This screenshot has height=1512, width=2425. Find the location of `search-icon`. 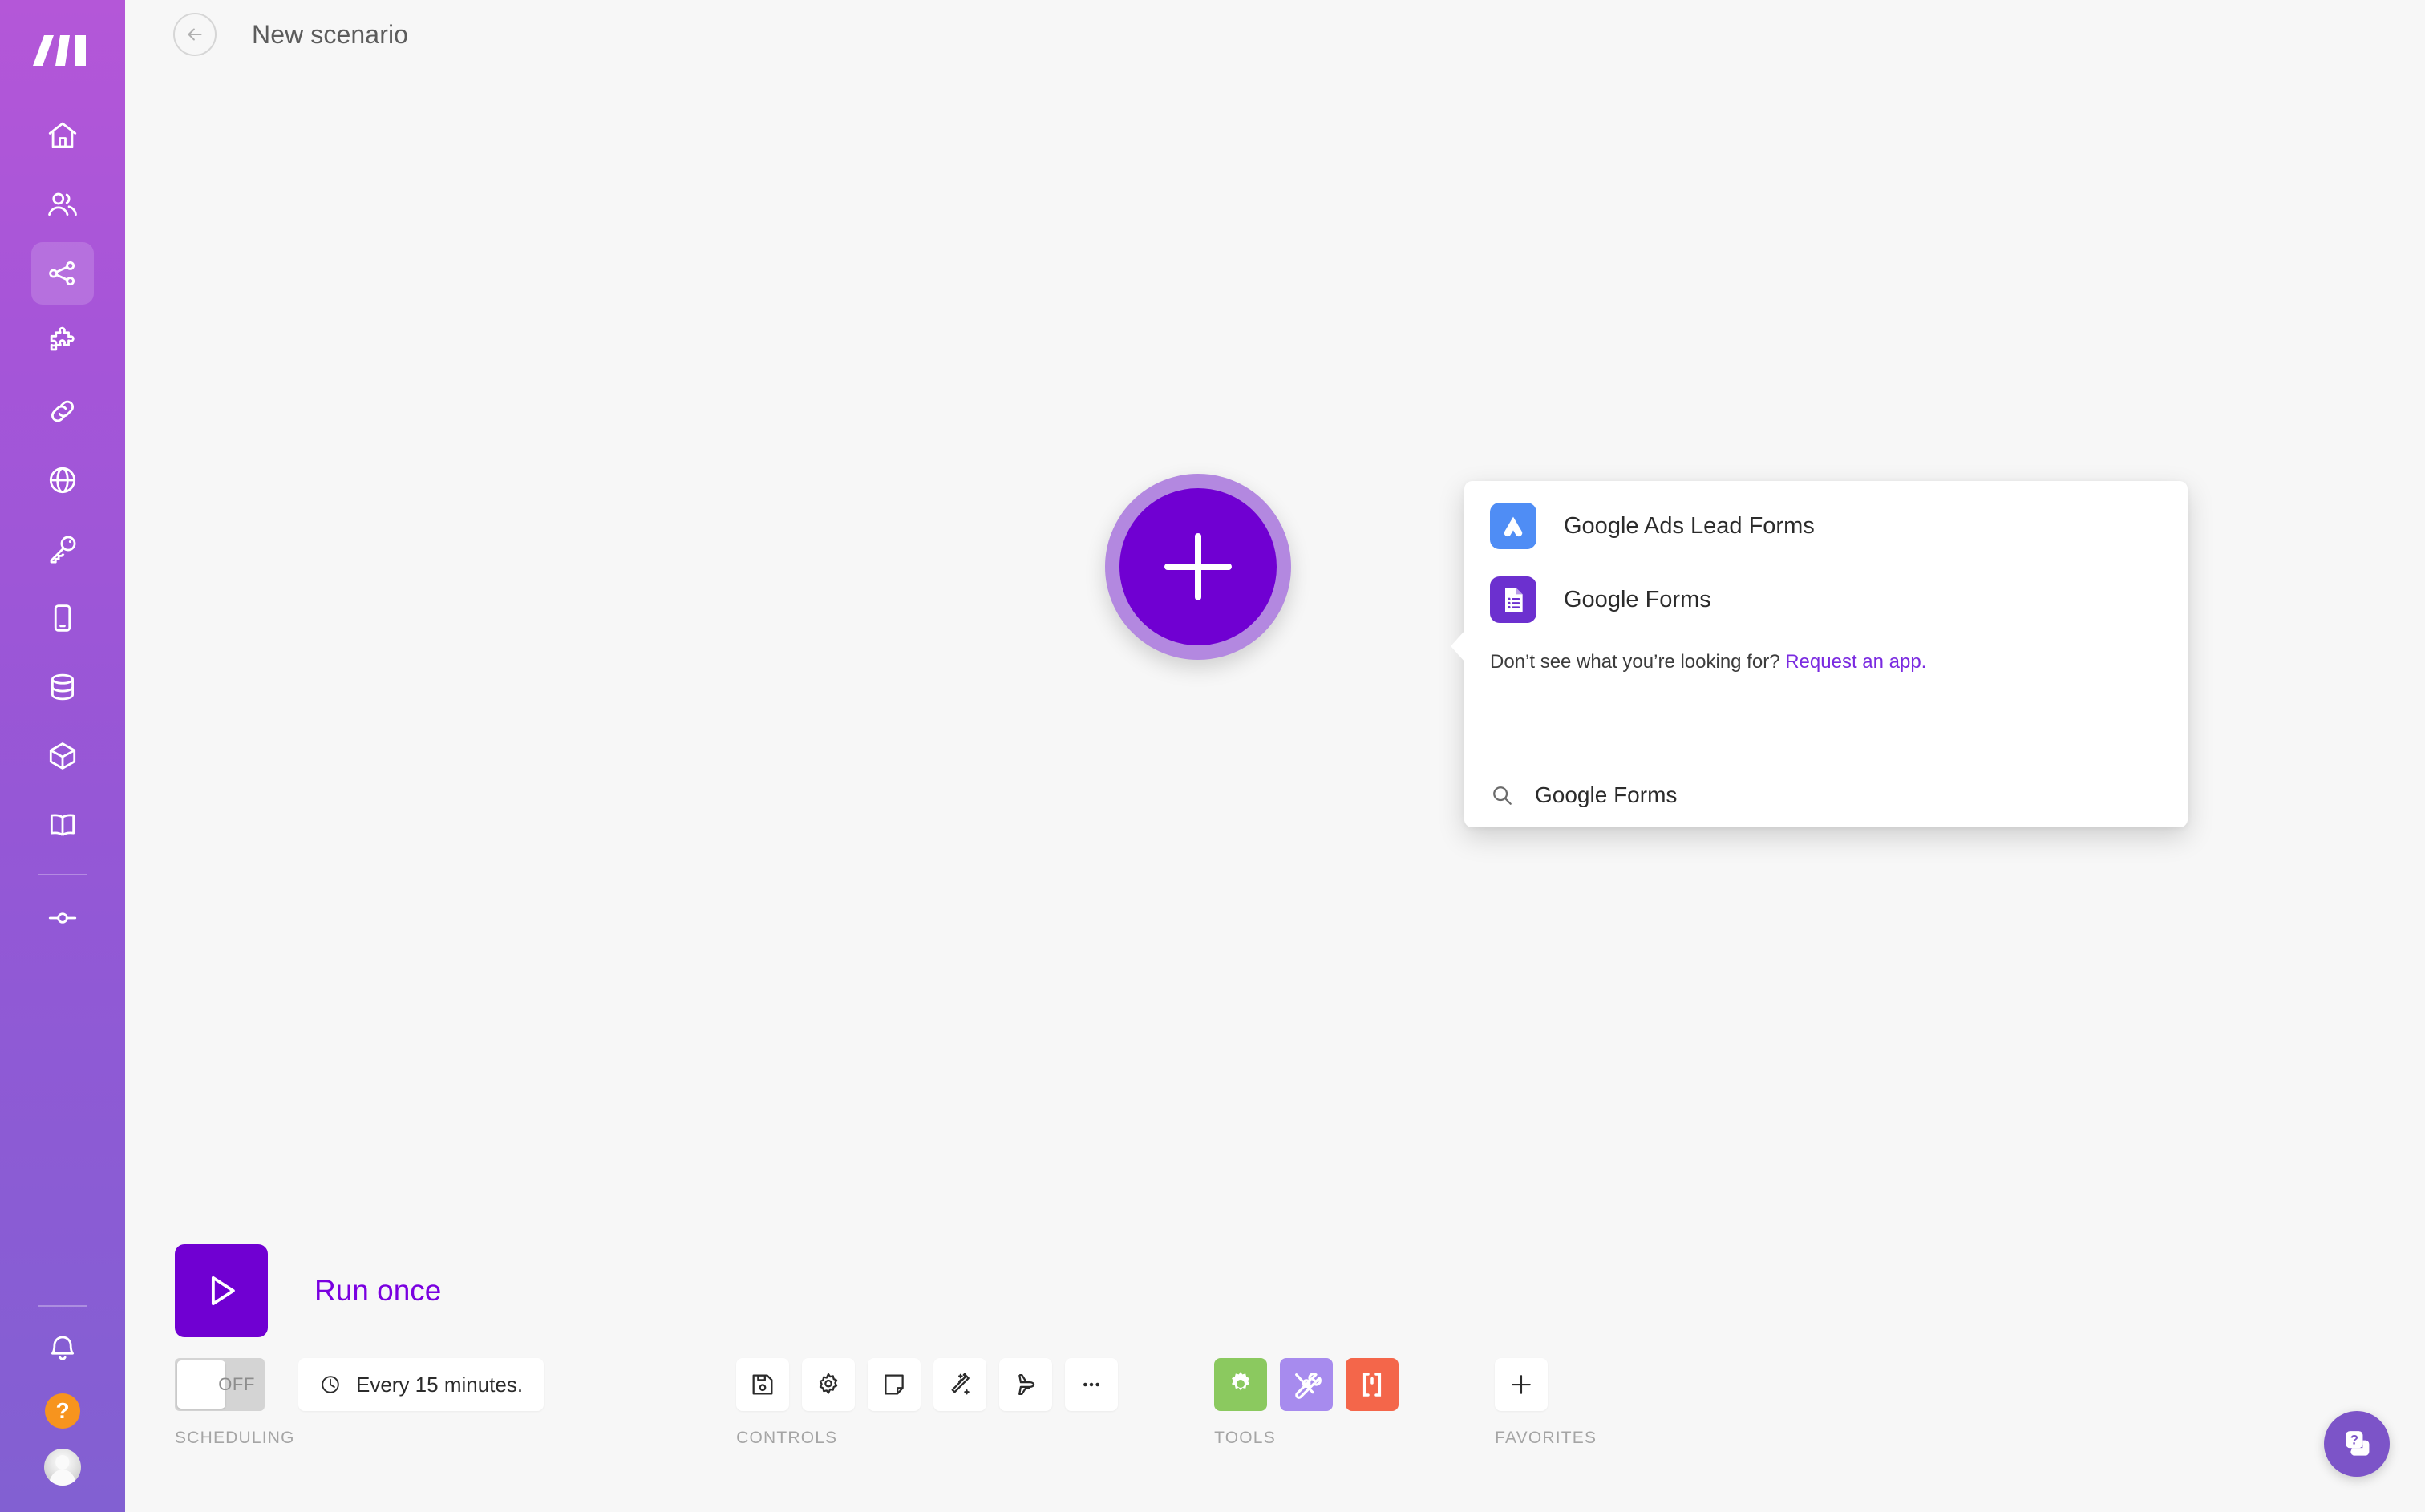

search-icon is located at coordinates (1502, 795).